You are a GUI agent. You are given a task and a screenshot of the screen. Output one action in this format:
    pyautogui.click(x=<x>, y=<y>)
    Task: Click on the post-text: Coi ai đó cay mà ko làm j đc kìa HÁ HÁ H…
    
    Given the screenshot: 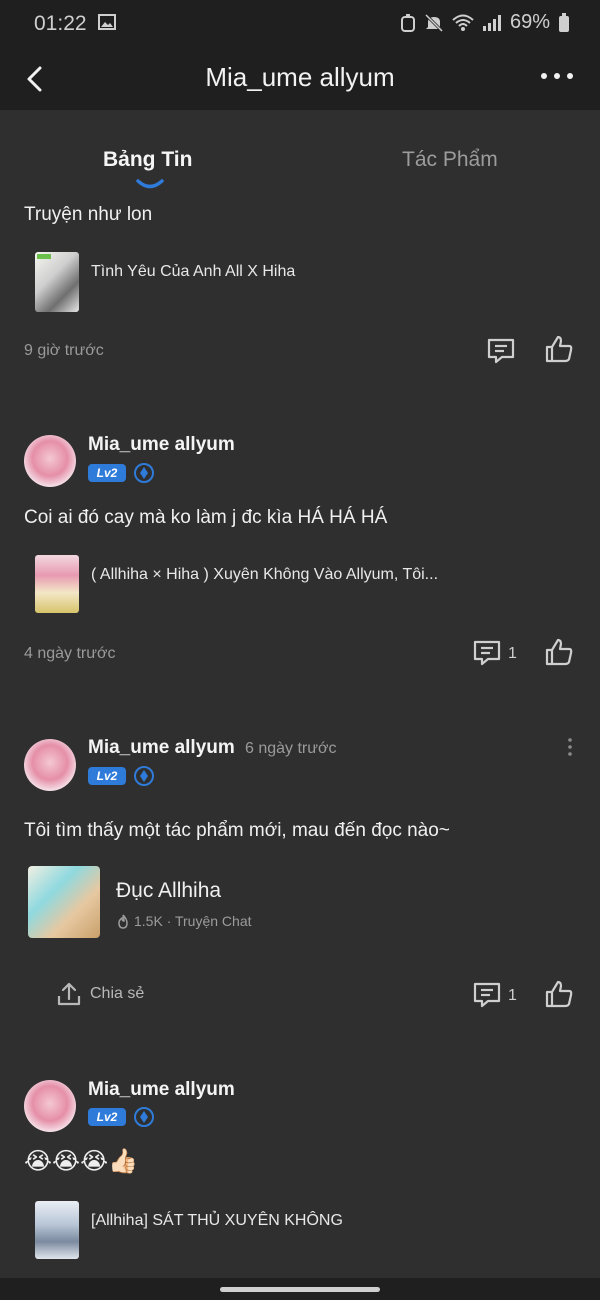 What is the action you would take?
    pyautogui.click(x=206, y=517)
    